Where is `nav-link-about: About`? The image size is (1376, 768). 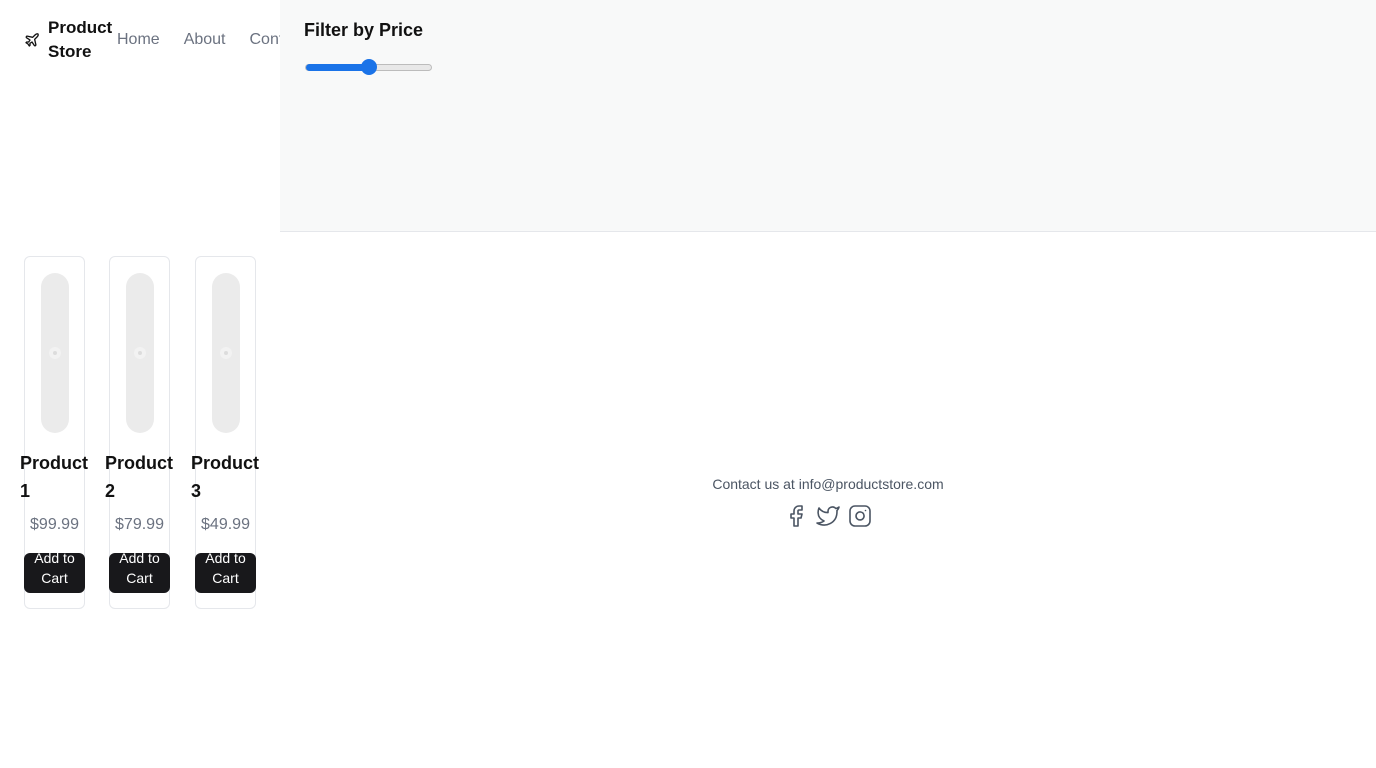
nav-link-about: About is located at coordinates (205, 40).